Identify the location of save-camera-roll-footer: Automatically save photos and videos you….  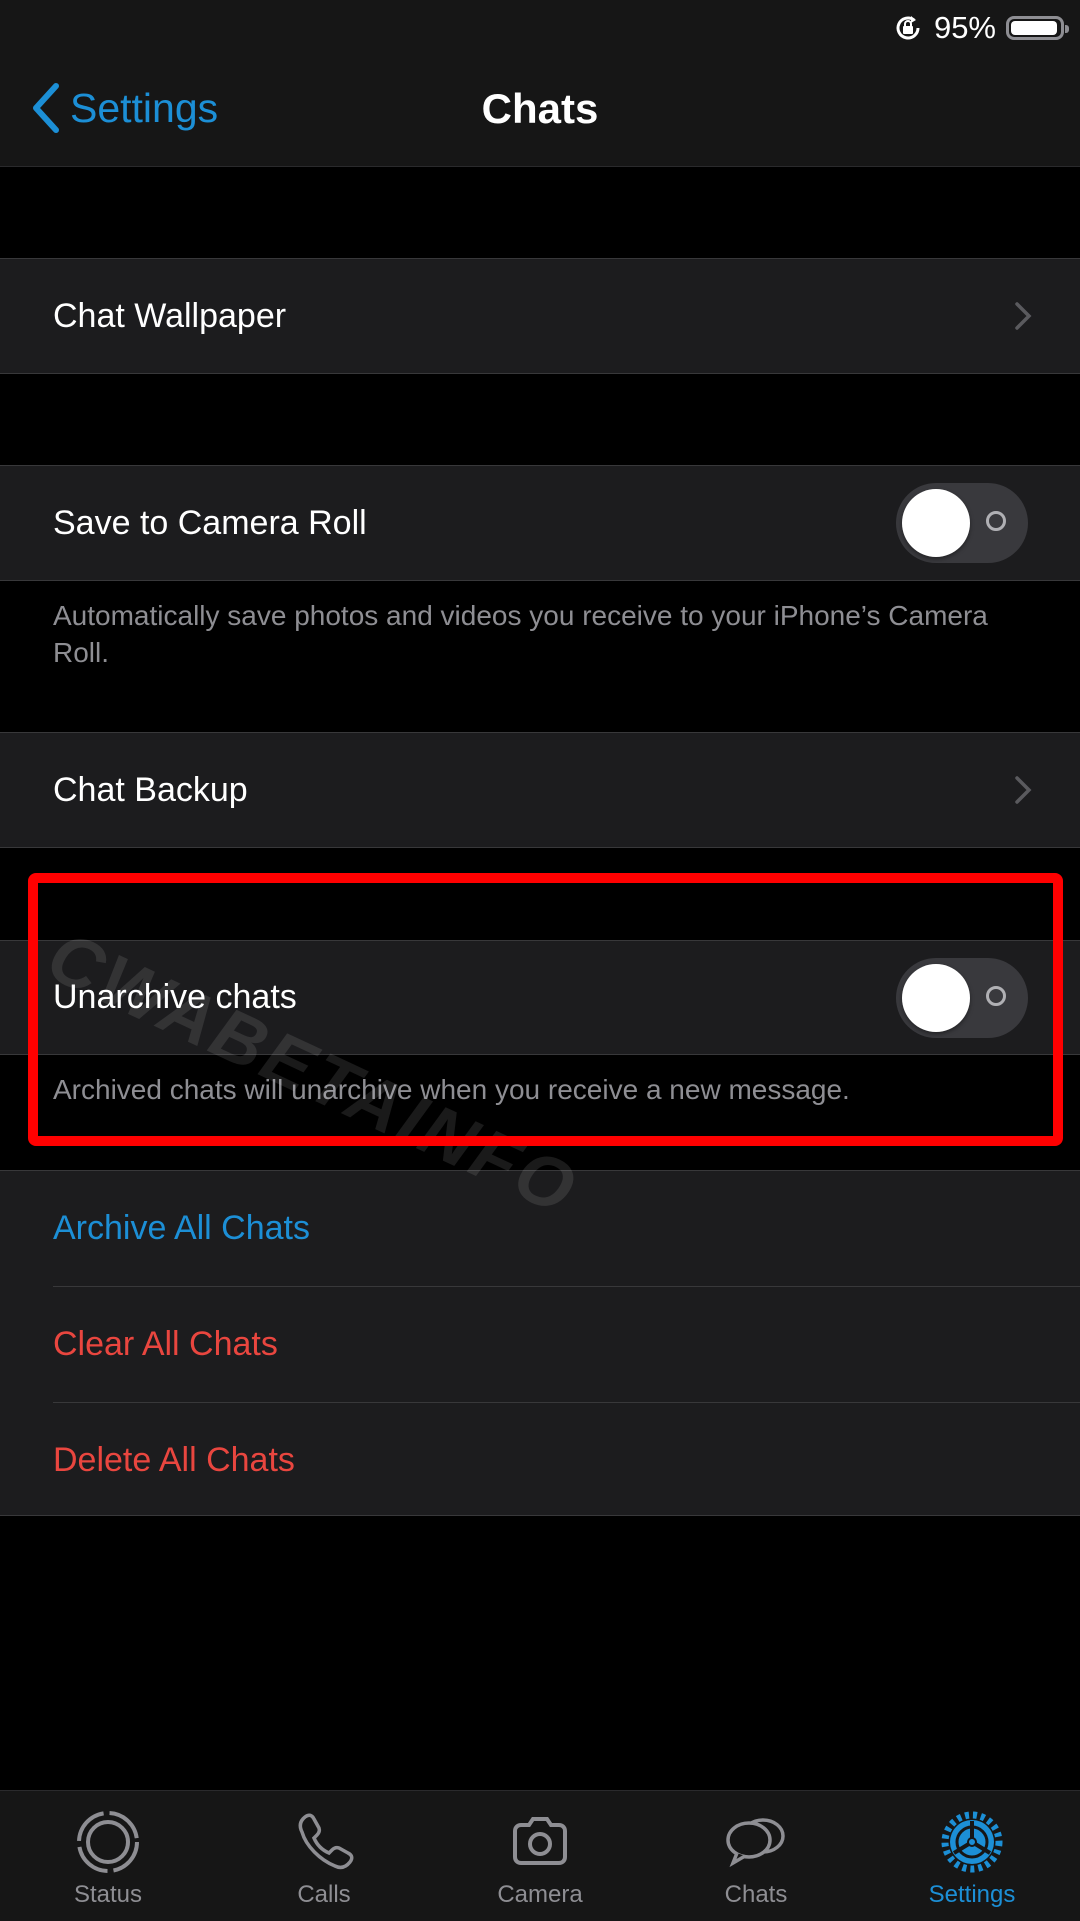
(520, 634).